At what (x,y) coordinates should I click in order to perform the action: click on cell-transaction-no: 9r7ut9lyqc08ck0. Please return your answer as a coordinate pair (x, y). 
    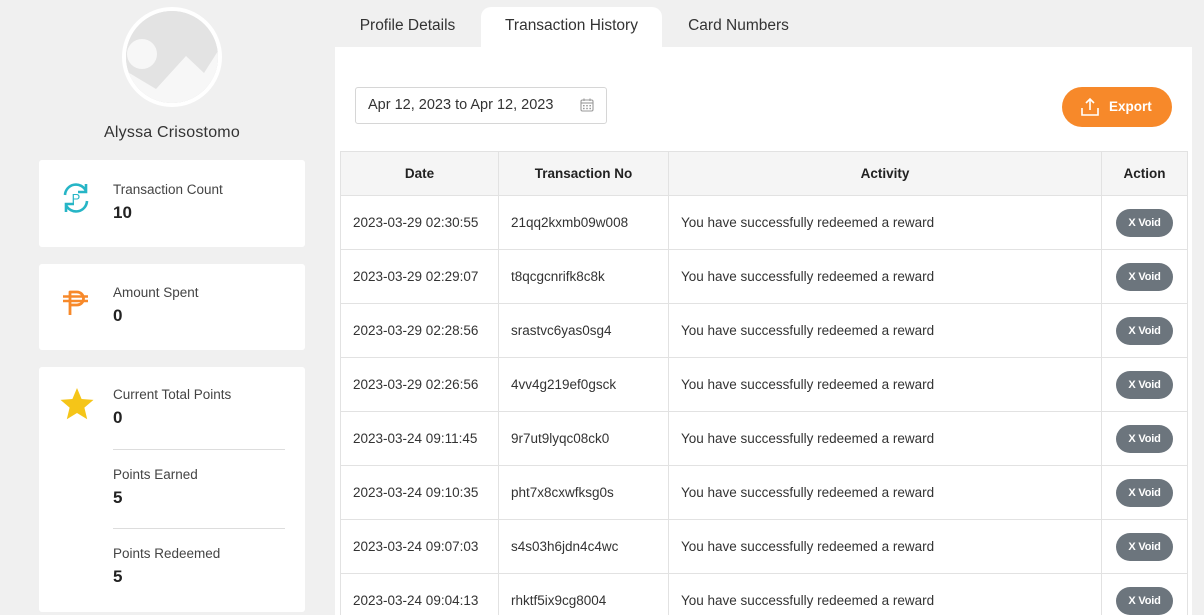
    Looking at the image, I should click on (583, 438).